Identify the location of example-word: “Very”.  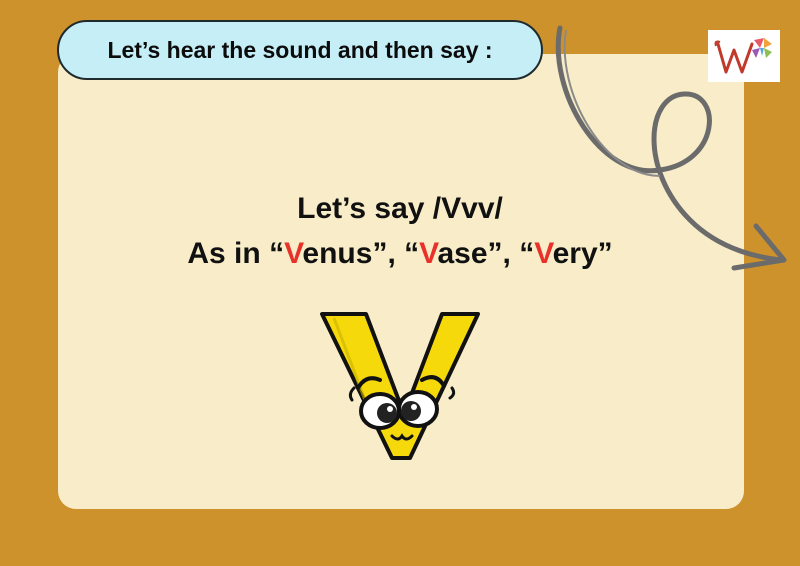
(566, 253).